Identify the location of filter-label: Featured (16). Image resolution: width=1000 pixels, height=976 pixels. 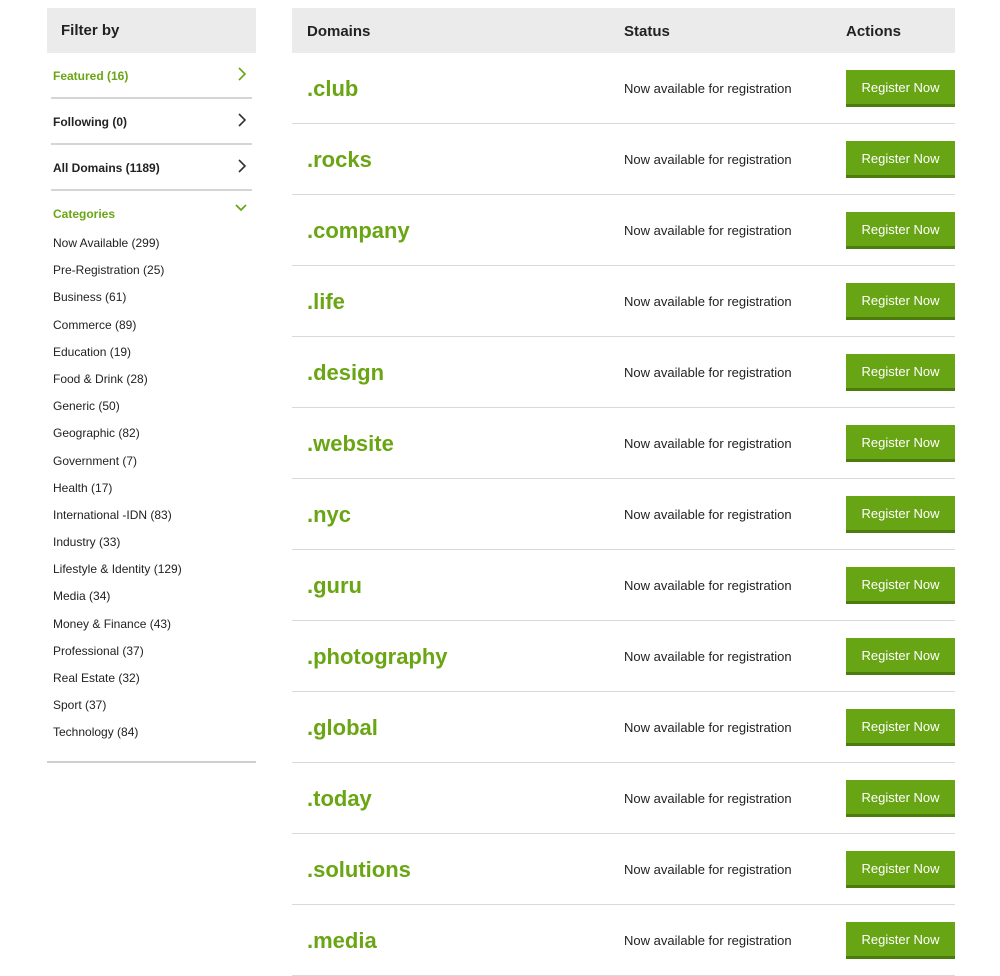
(91, 76).